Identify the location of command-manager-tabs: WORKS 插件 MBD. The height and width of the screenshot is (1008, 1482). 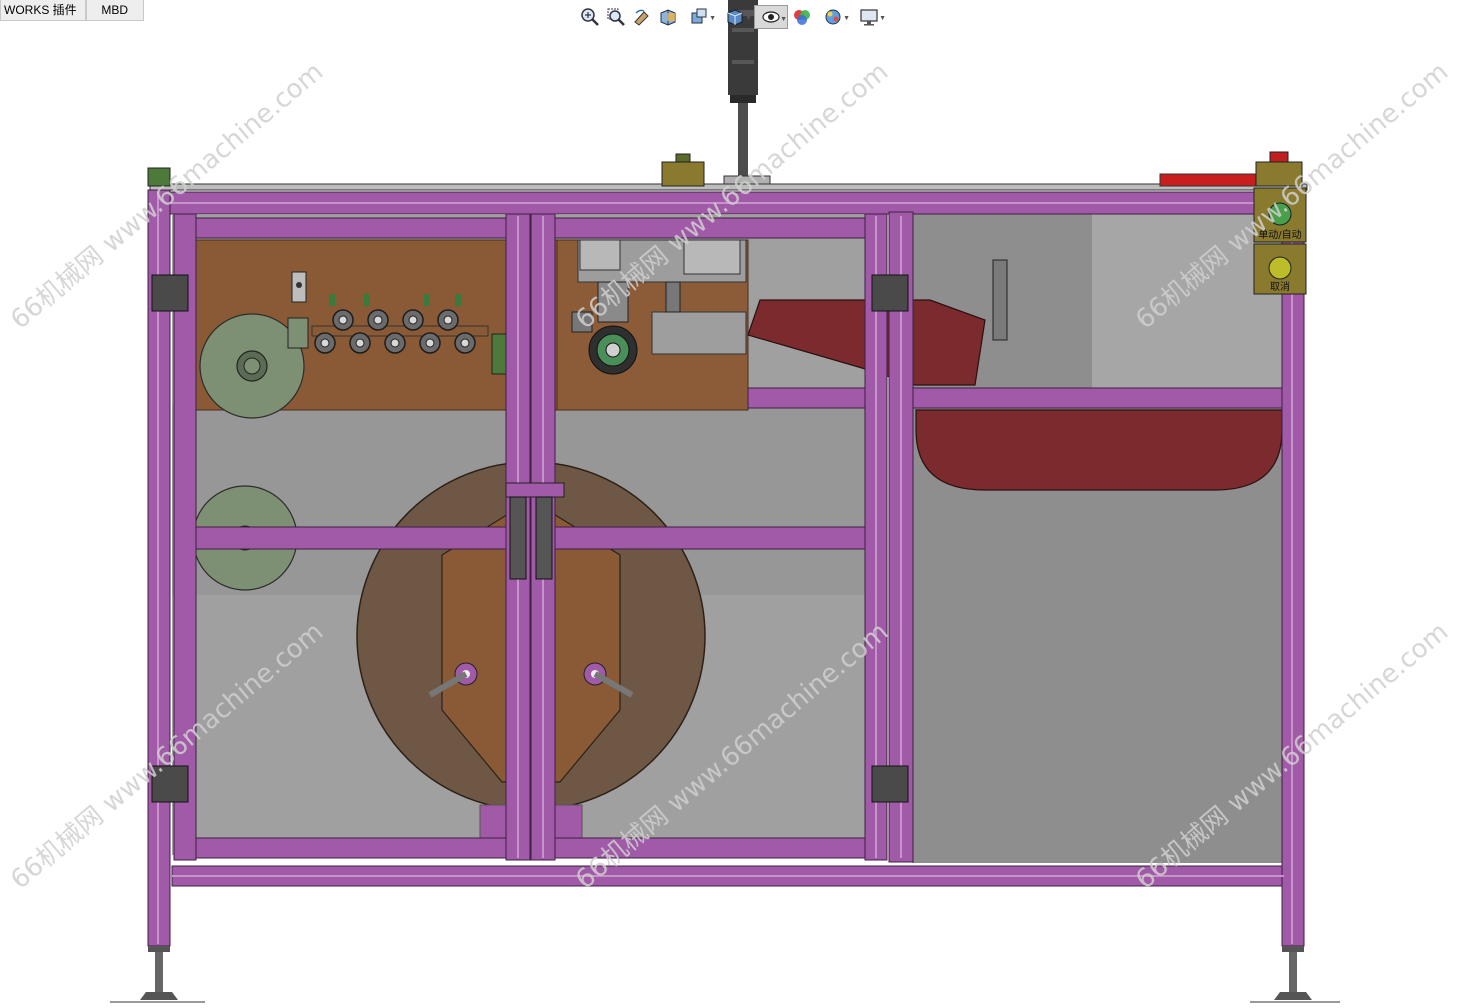
(72, 11).